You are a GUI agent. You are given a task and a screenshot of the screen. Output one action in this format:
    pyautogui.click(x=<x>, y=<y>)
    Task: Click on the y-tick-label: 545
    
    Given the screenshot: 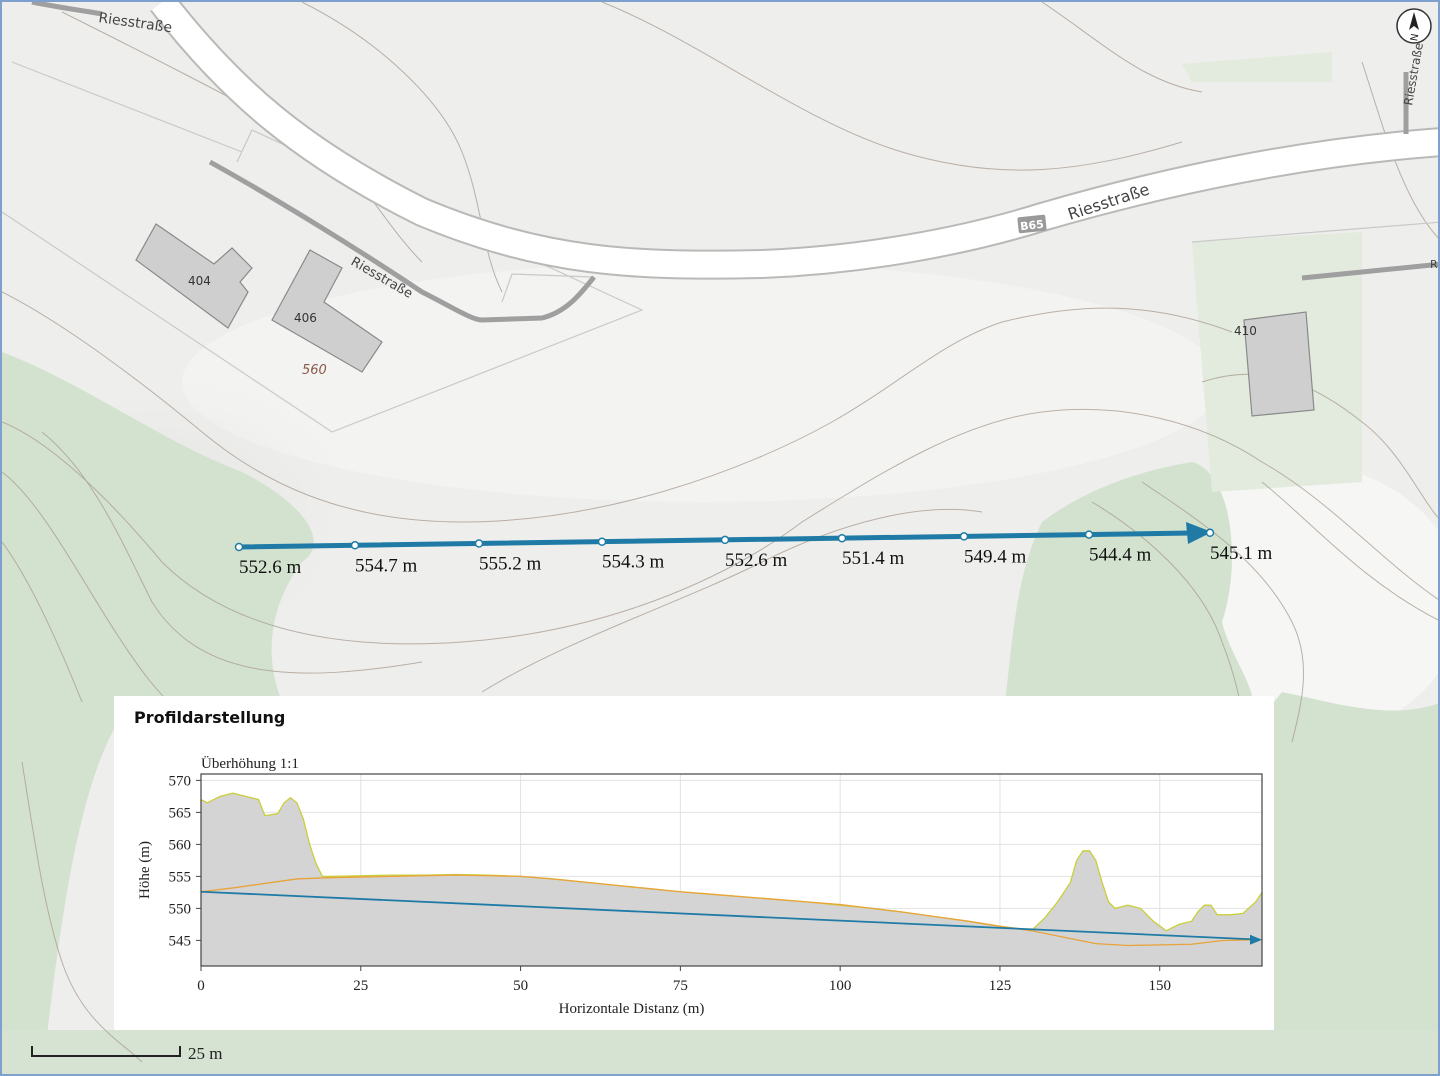 What is the action you would take?
    pyautogui.click(x=180, y=941)
    